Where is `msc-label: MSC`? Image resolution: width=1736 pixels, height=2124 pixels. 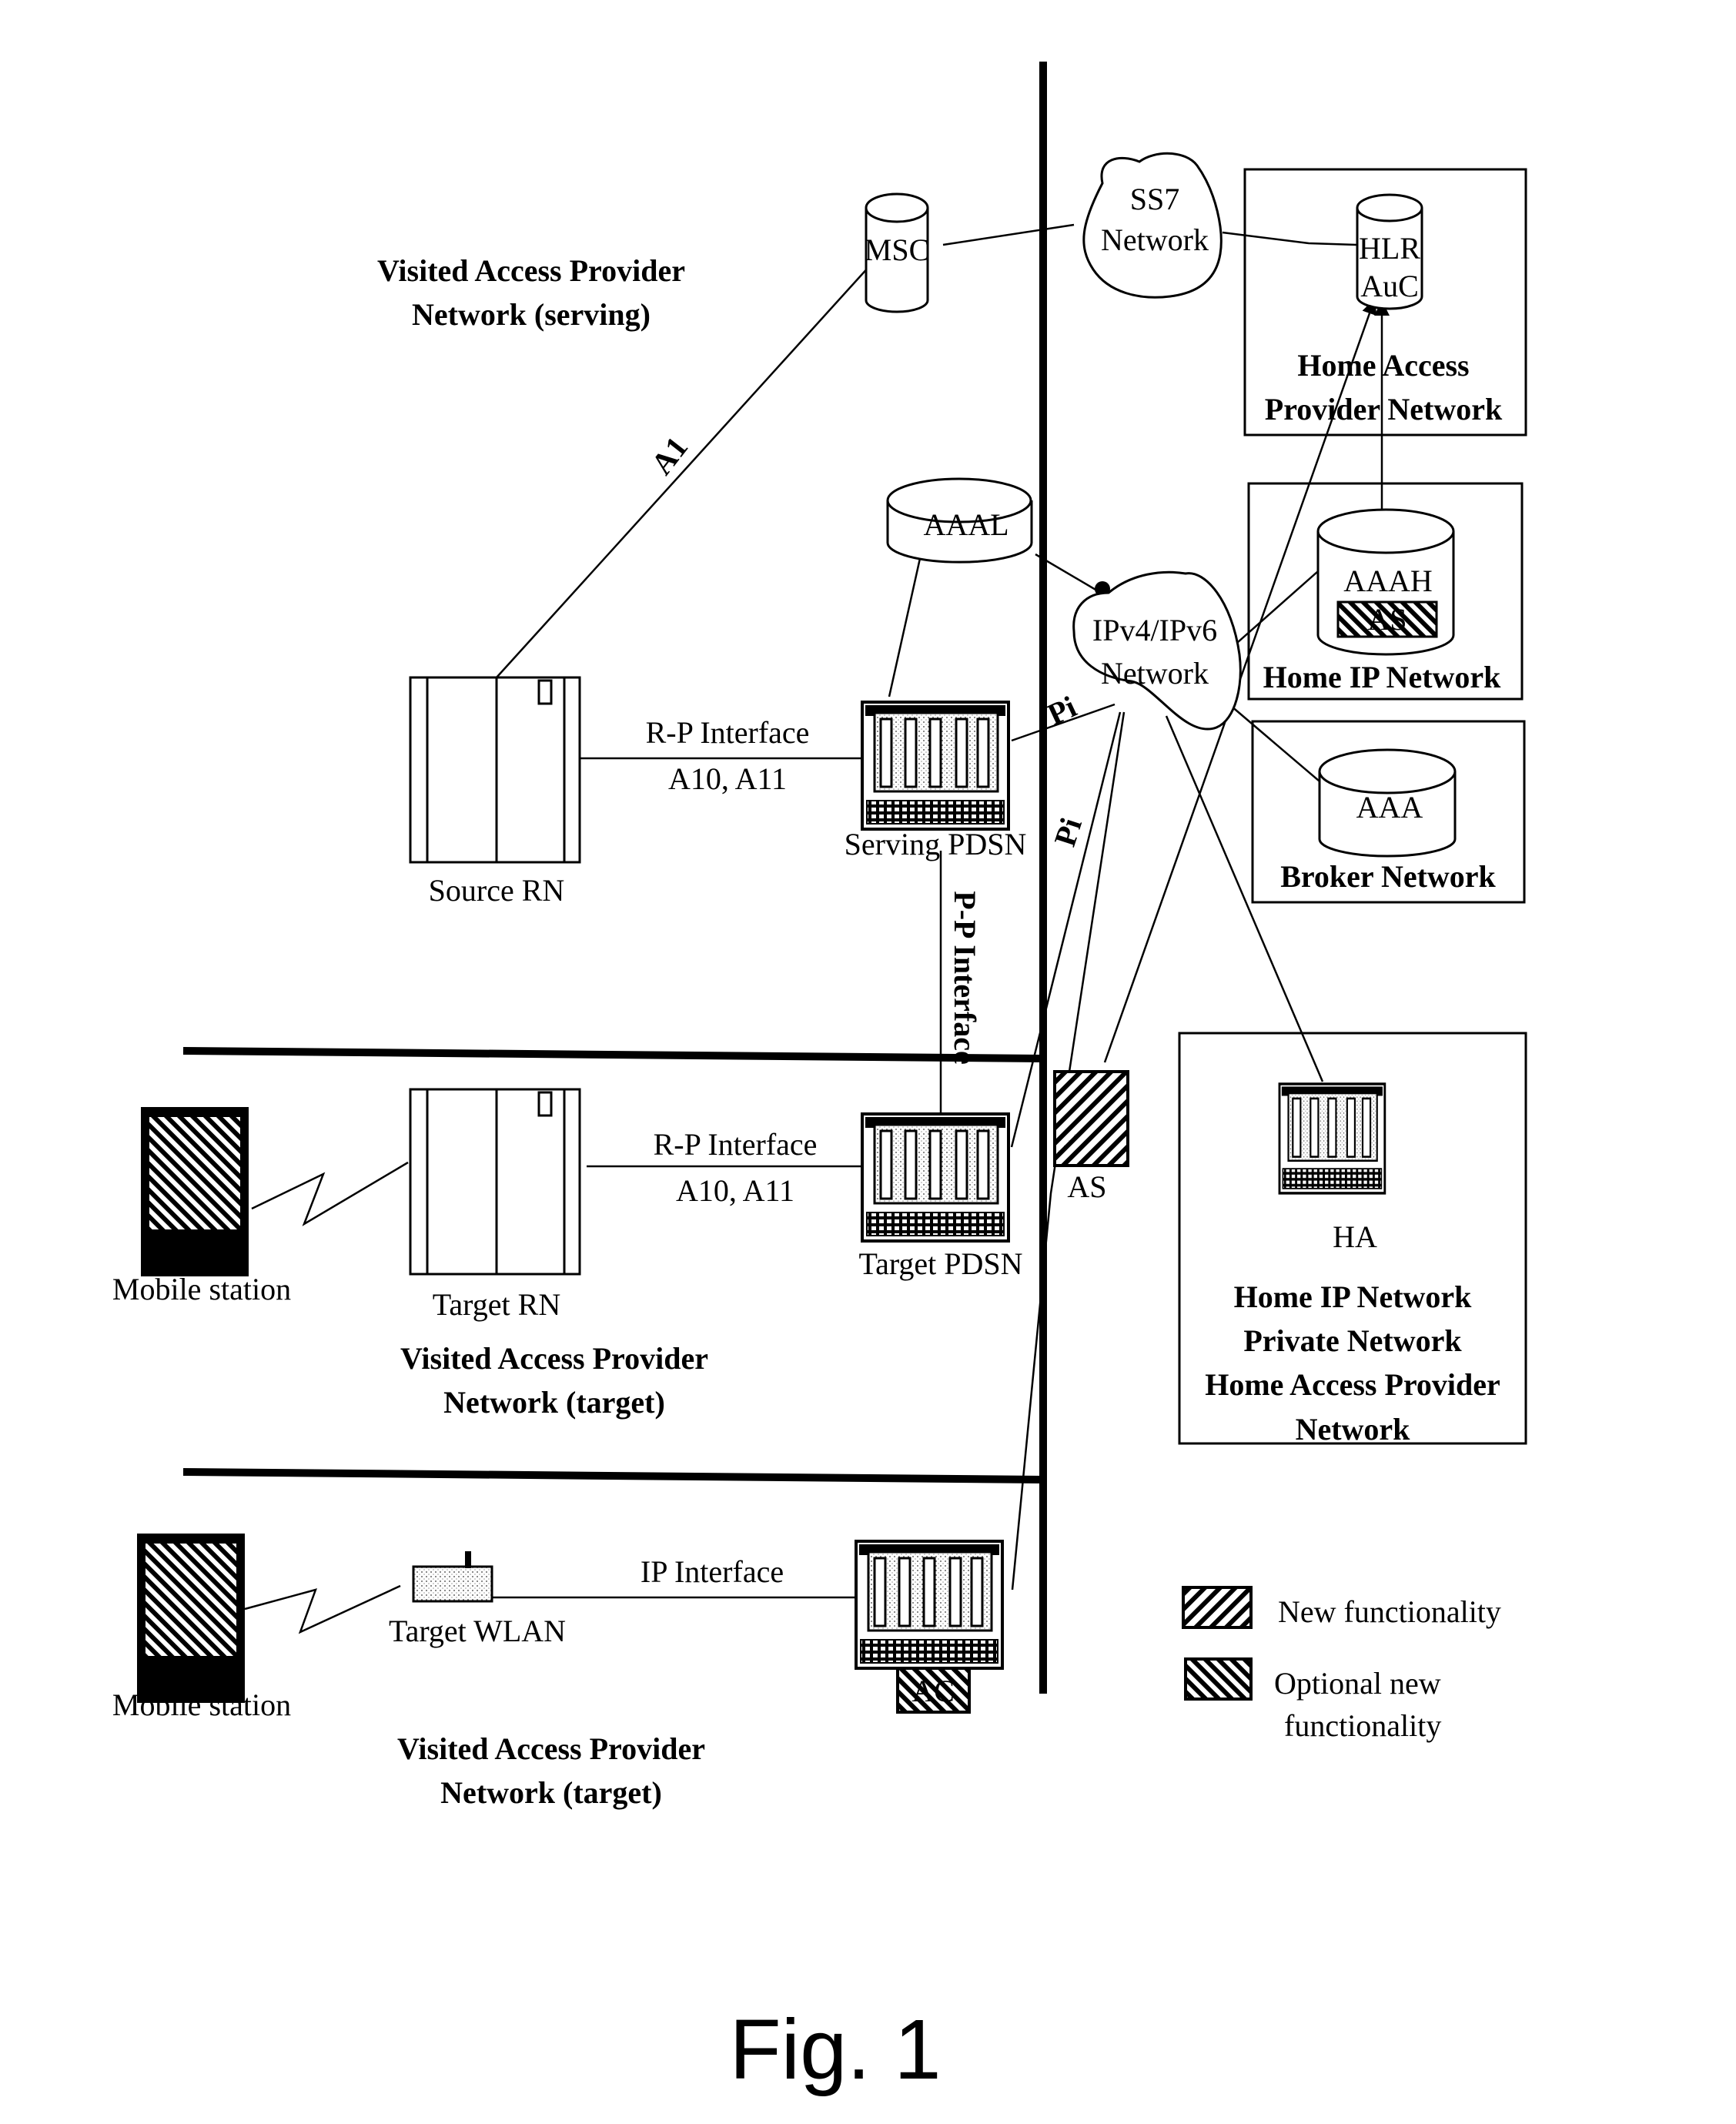 msc-label: MSC is located at coordinates (897, 249).